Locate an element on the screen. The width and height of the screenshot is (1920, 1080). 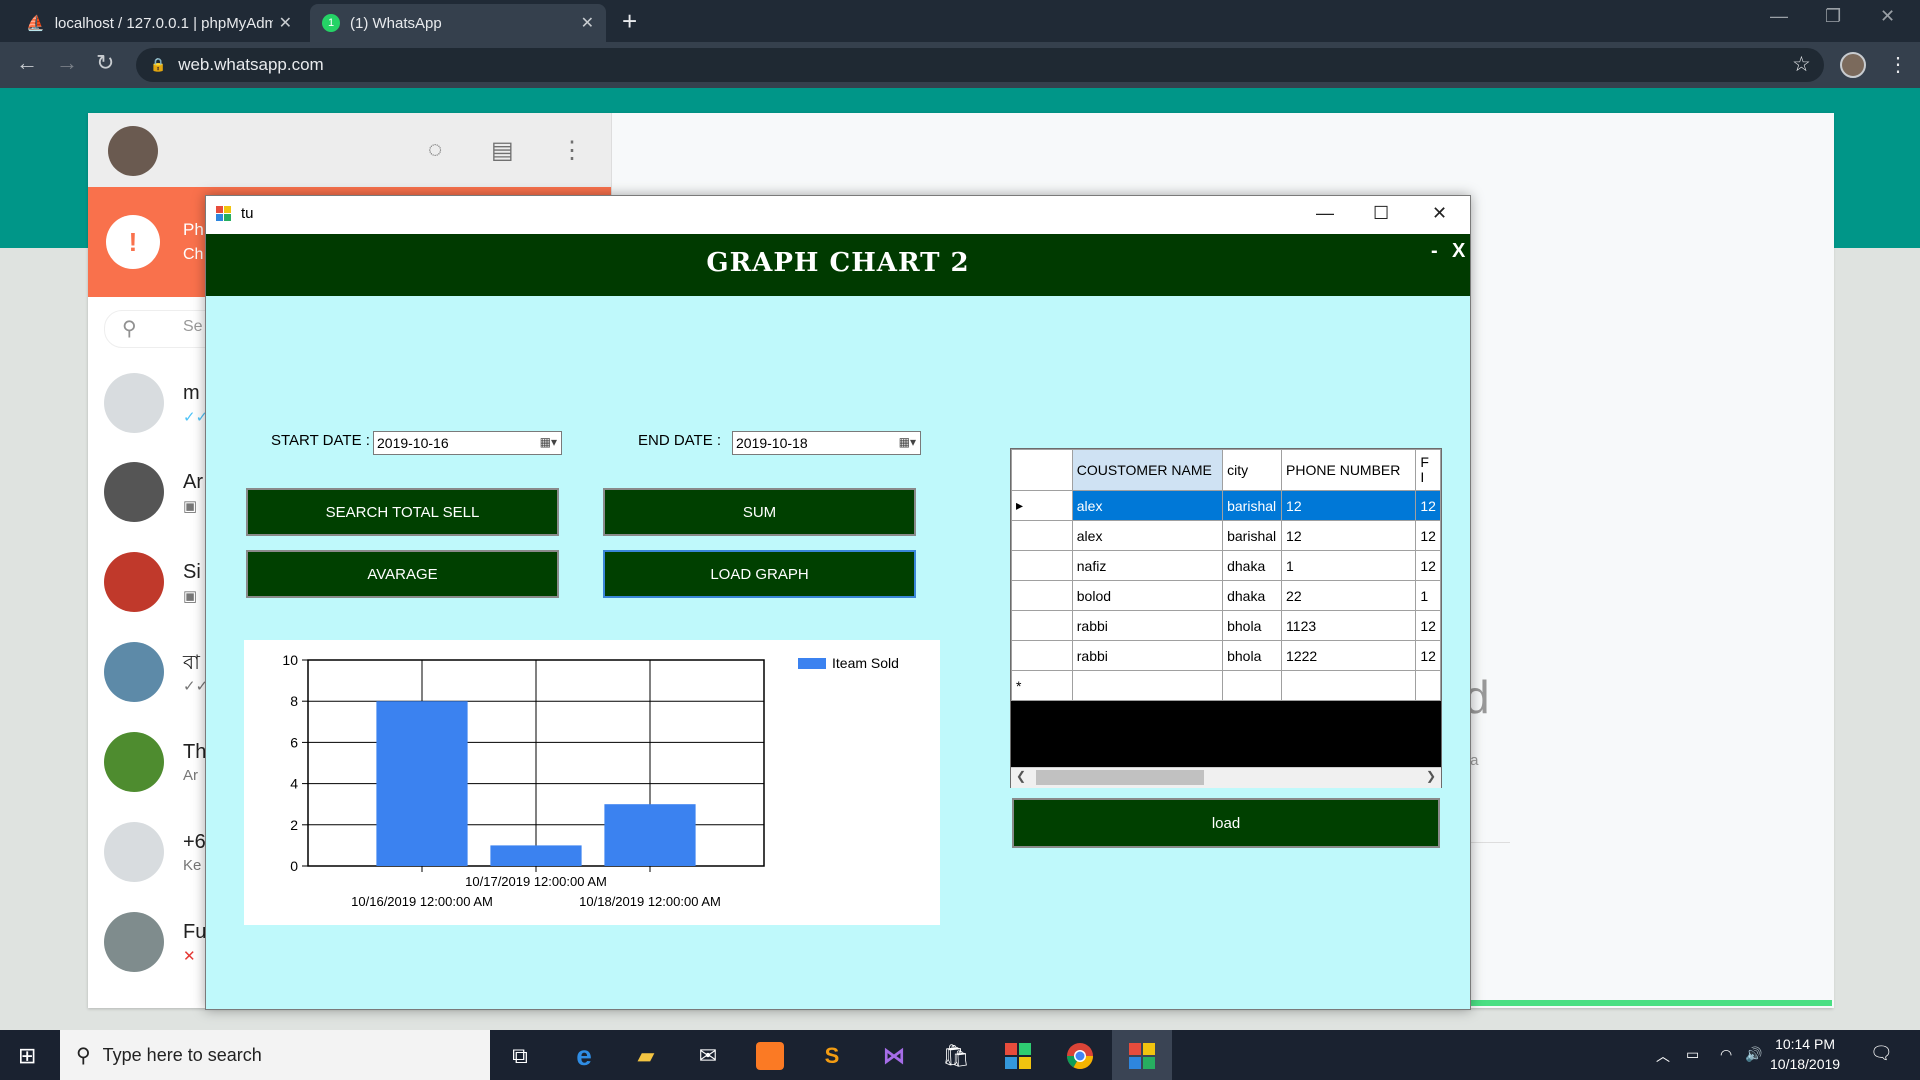
table-row: ▸ alex barishal 12 12 is located at coordinates (1226, 505).